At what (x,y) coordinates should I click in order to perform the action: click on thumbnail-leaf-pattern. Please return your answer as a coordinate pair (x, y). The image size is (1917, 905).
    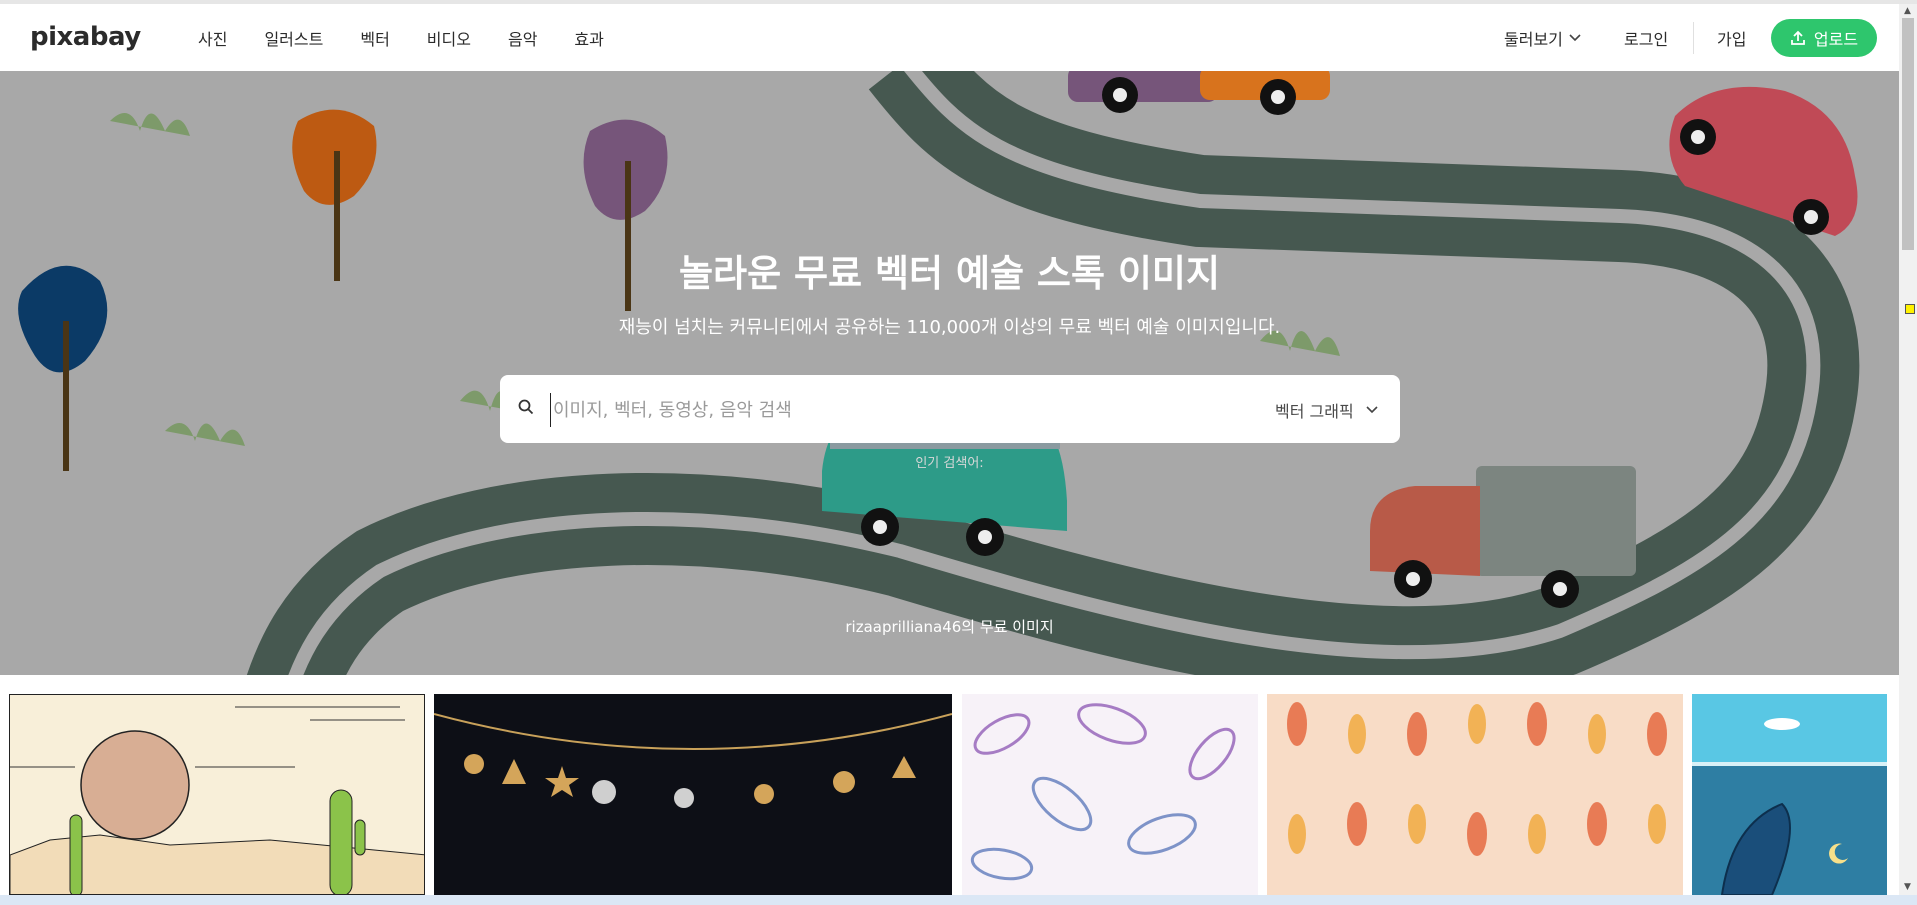
    Looking at the image, I should click on (1110, 794).